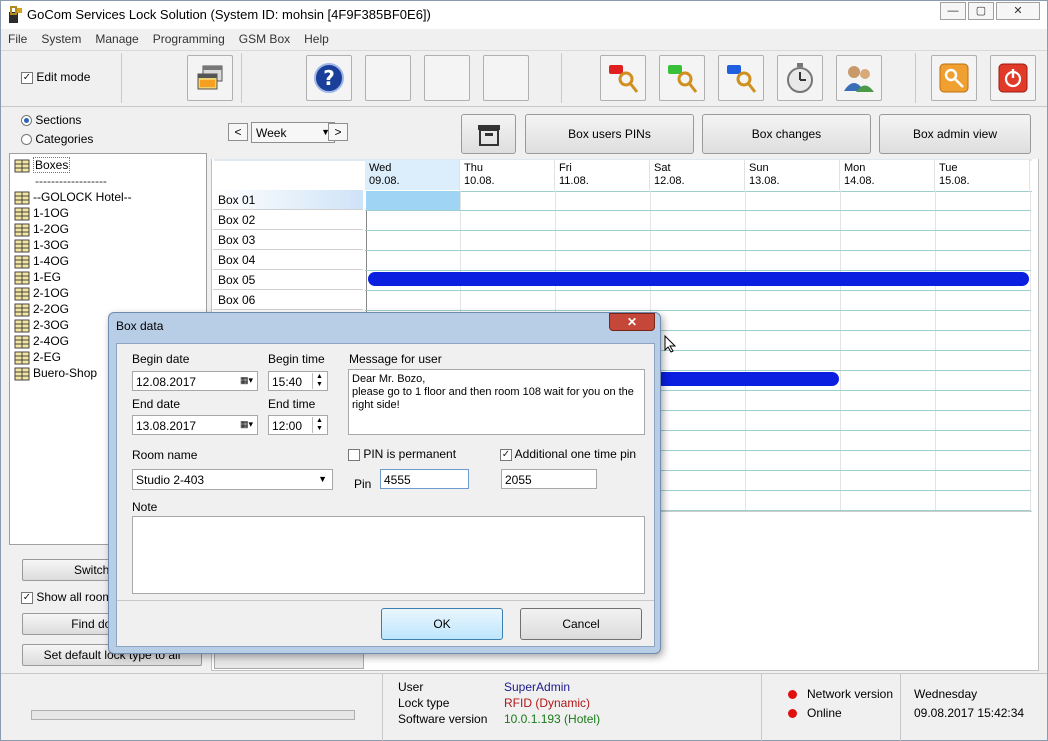 This screenshot has width=1048, height=741. Describe the element at coordinates (37, 278) in the screenshot. I see `tree-item: 1-EG` at that location.